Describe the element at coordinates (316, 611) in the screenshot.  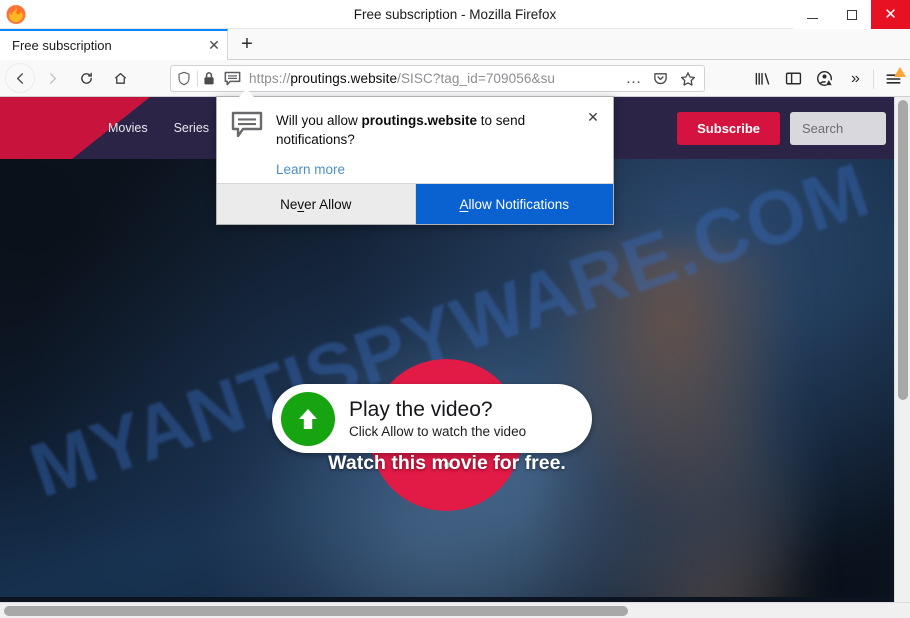
I see `horizontal-scrollbar-thumb` at that location.